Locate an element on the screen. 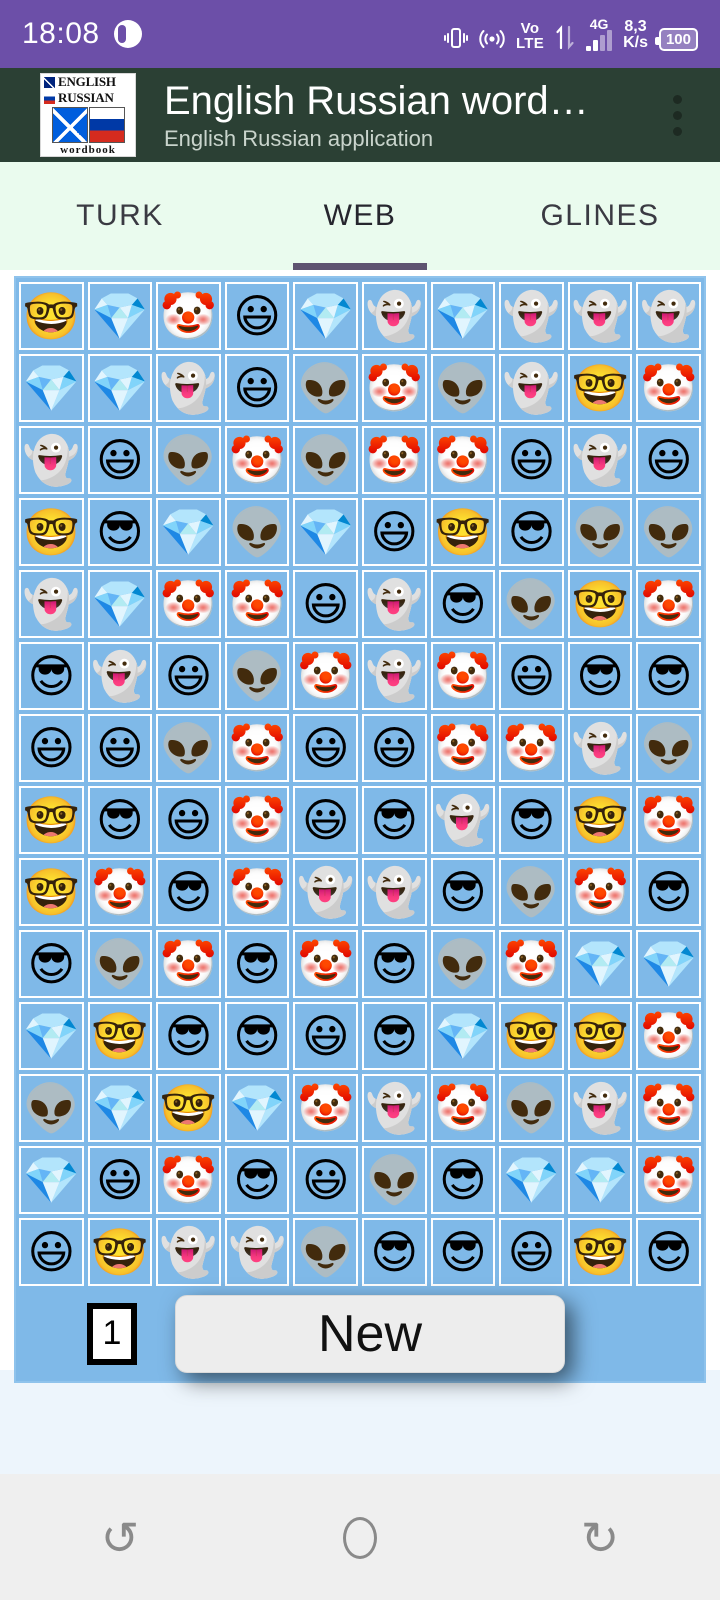 The image size is (720, 1600). tab-turk: TURK is located at coordinates (120, 216).